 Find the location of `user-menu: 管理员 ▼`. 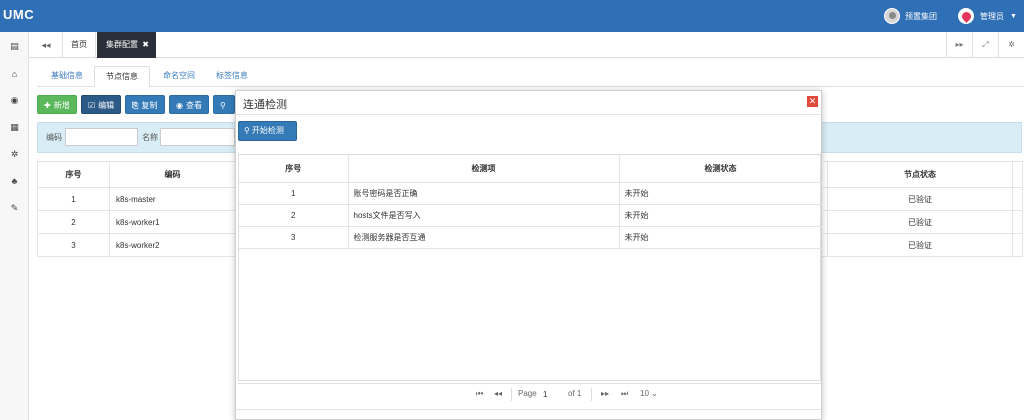

user-menu: 管理员 ▼ is located at coordinates (987, 16).